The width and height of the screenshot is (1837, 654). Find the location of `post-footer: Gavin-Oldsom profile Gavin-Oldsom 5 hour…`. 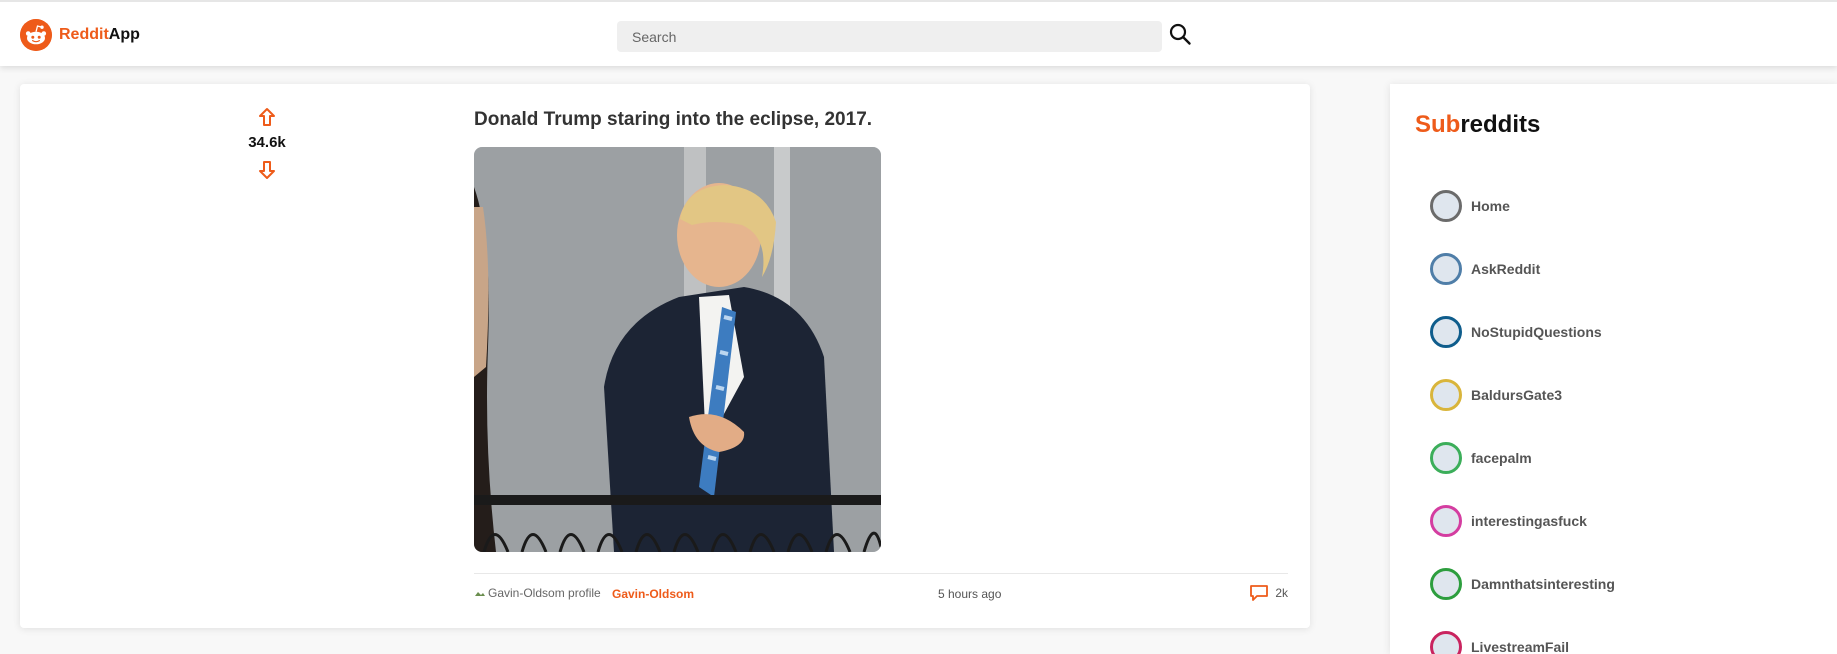

post-footer: Gavin-Oldsom profile Gavin-Oldsom 5 hour… is located at coordinates (881, 592).